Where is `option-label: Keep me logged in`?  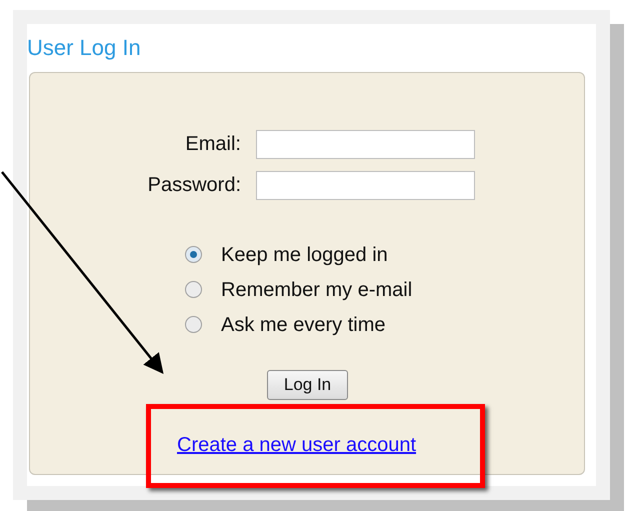 option-label: Keep me logged in is located at coordinates (304, 255).